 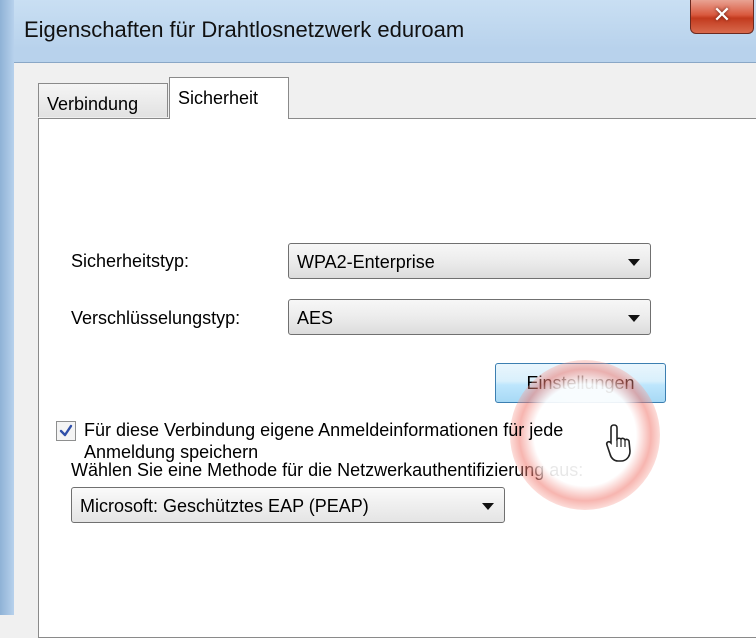 I want to click on encryption-type-label: Verschlüsselungstyp:, so click(x=156, y=318).